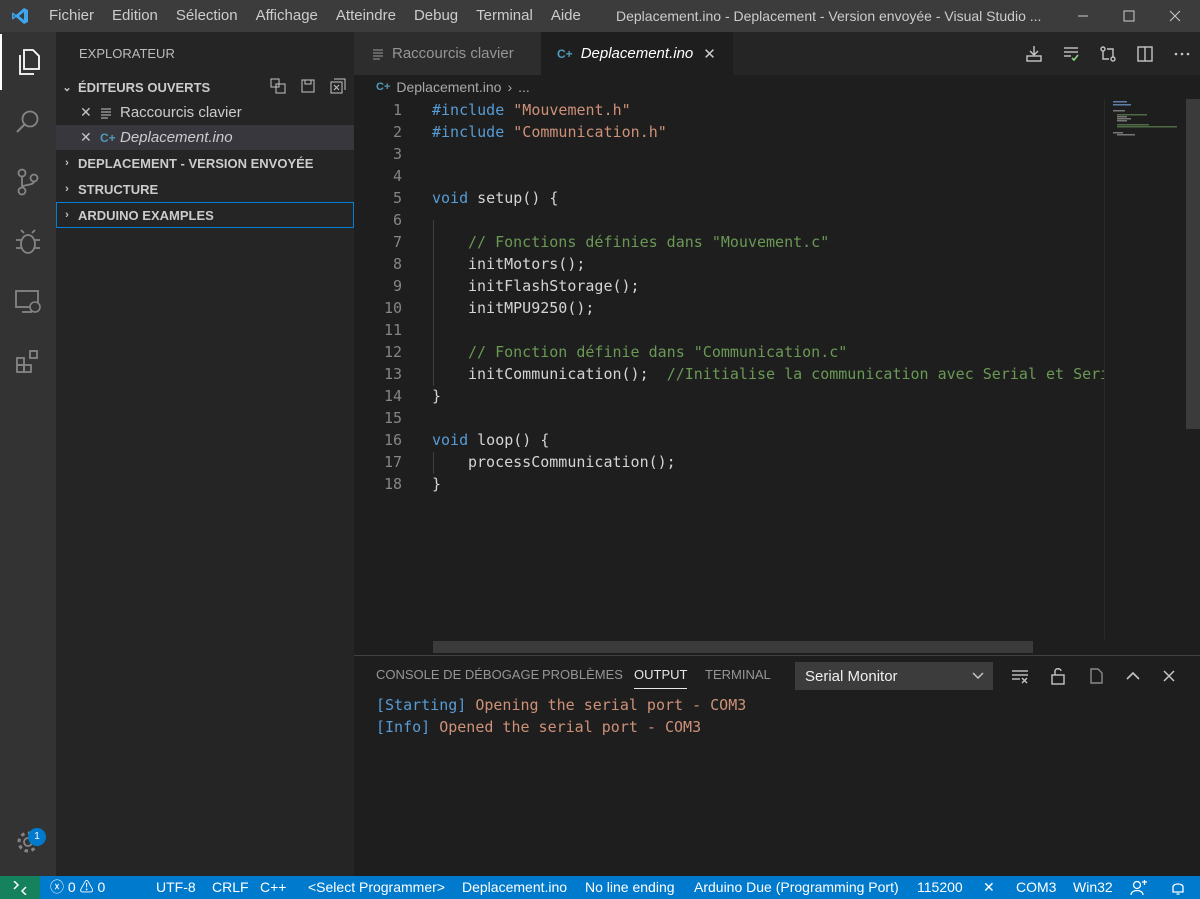  I want to click on menu-terminal: Terminal, so click(504, 16).